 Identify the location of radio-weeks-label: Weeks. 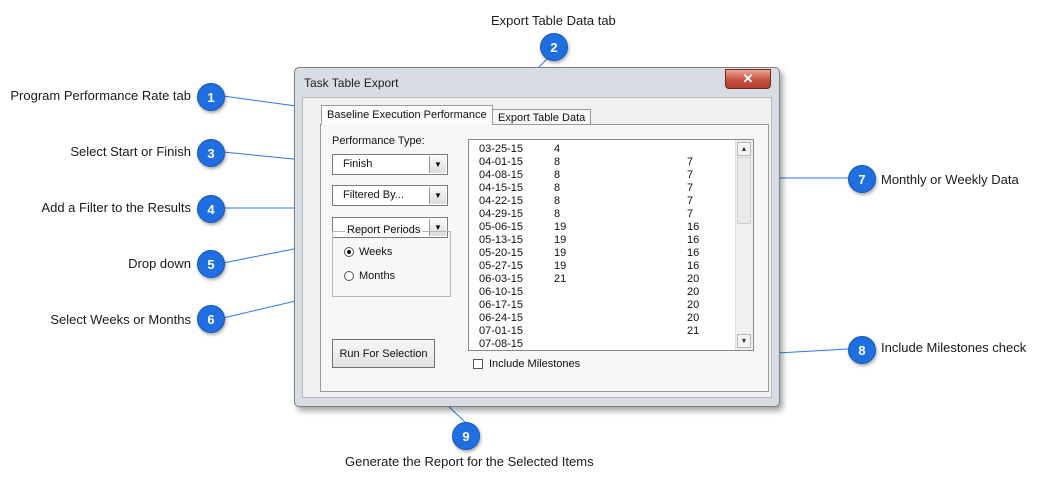
(376, 252).